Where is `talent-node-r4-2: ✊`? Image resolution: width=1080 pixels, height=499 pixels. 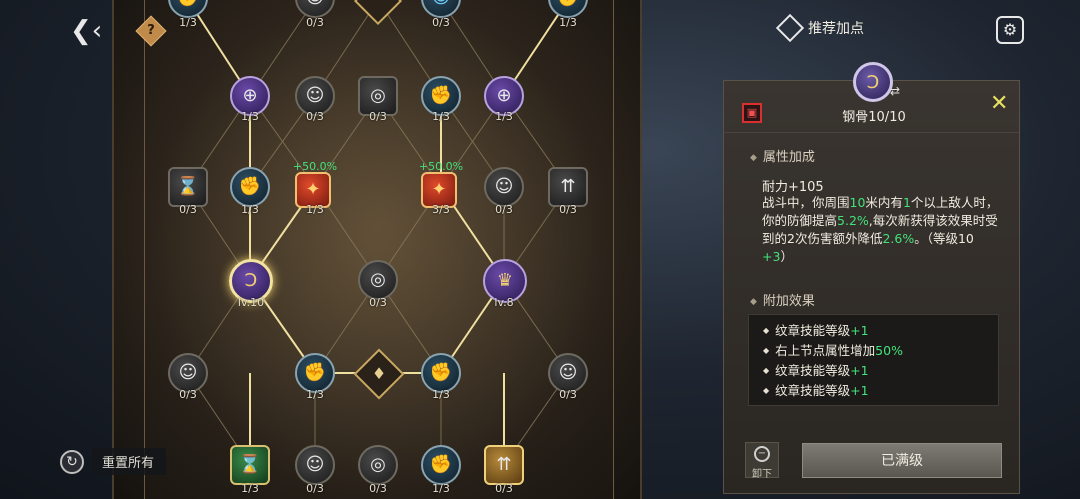
talent-node-r4-2: ✊ is located at coordinates (315, 373).